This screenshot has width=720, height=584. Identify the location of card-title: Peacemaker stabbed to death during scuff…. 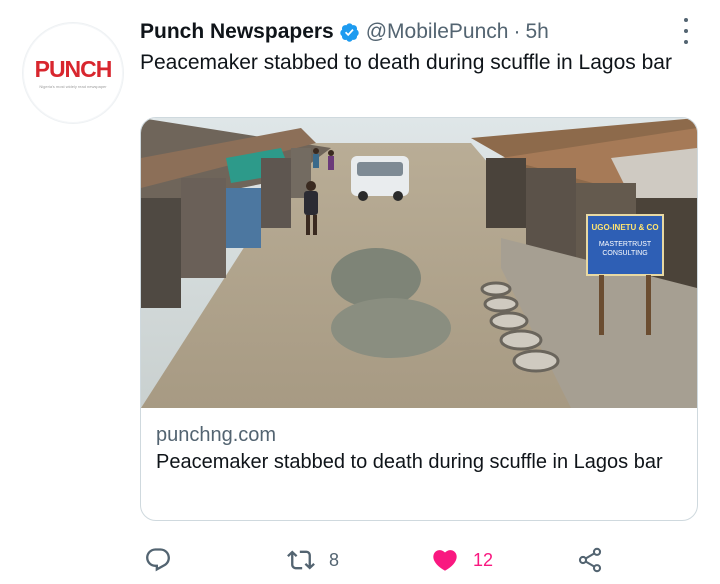
(409, 462).